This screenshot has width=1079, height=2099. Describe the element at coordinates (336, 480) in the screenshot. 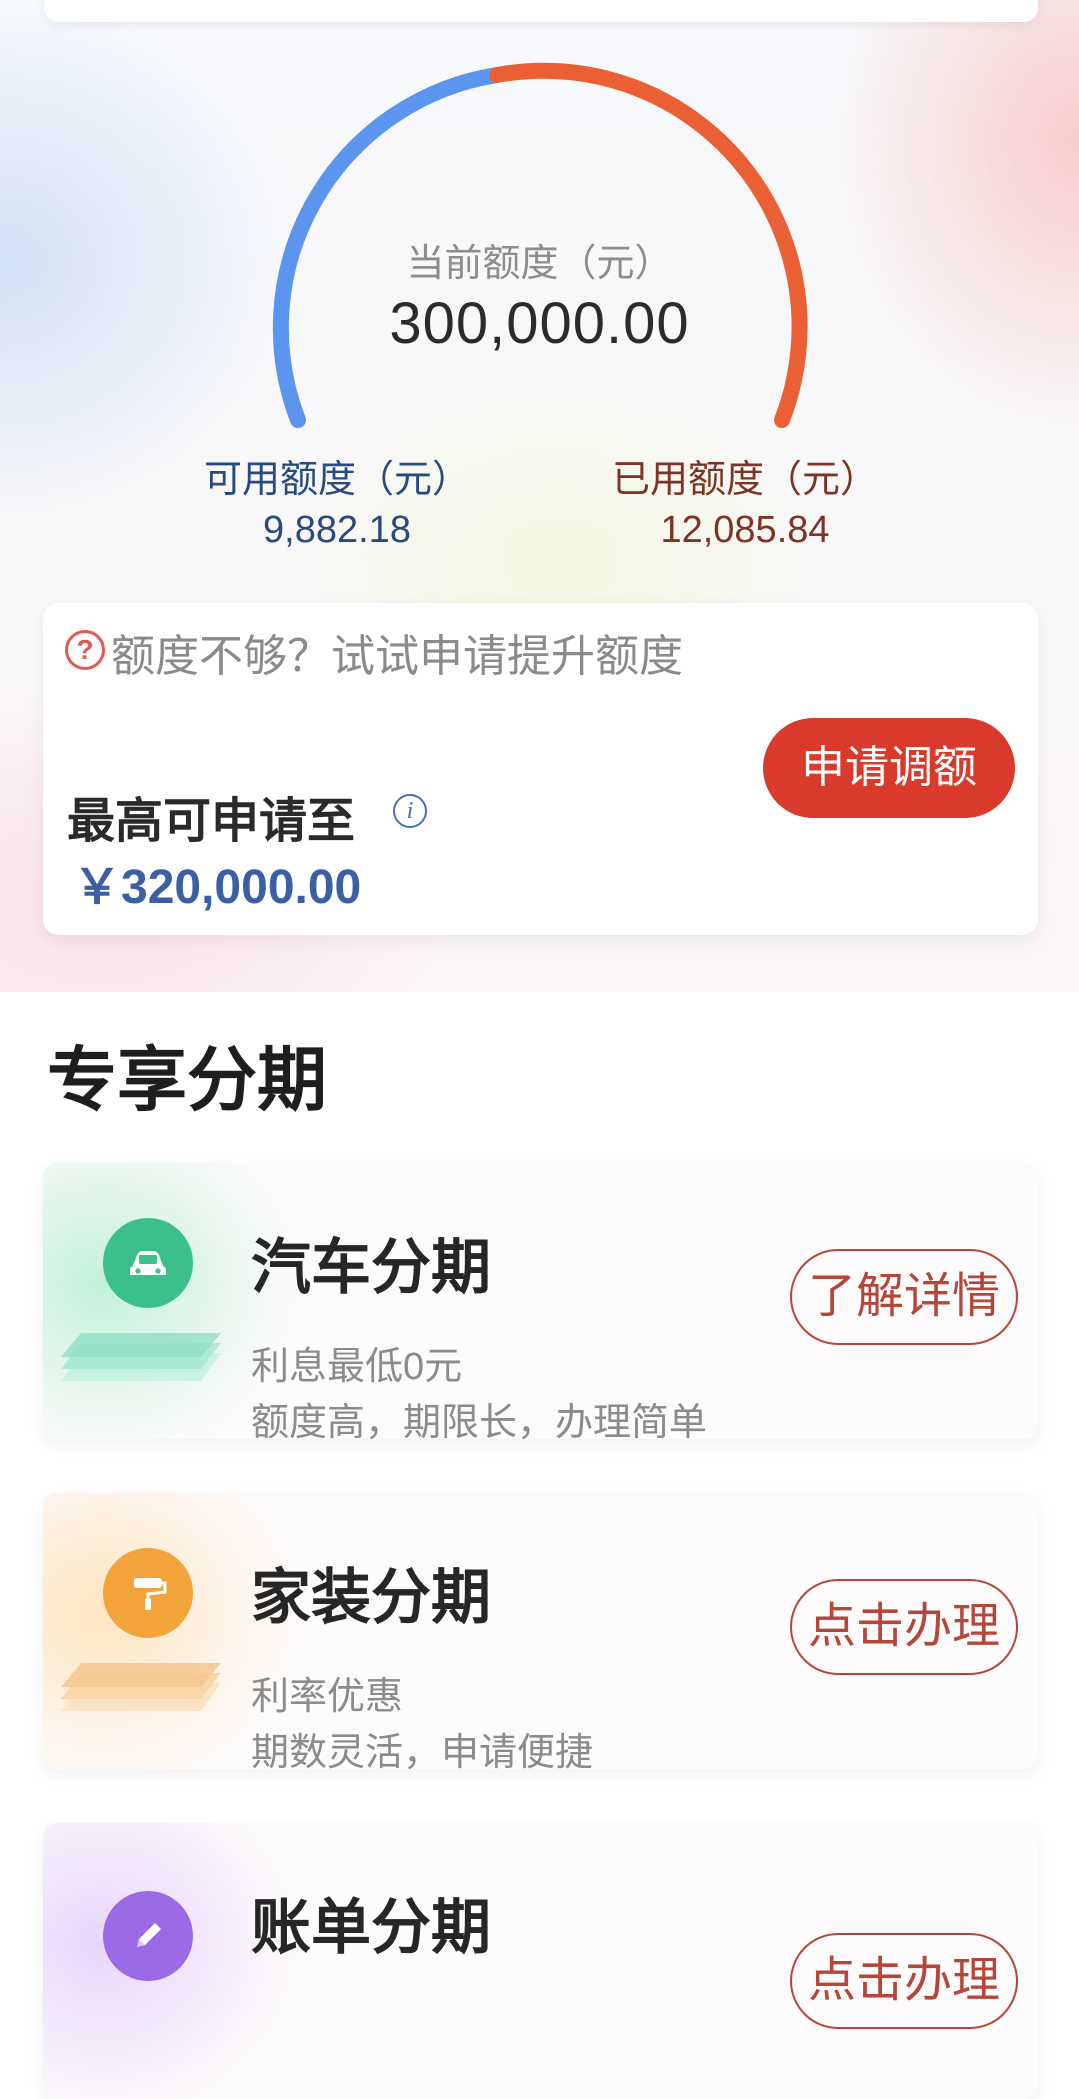

I see `available-credit-label: 可用额度（元）` at that location.